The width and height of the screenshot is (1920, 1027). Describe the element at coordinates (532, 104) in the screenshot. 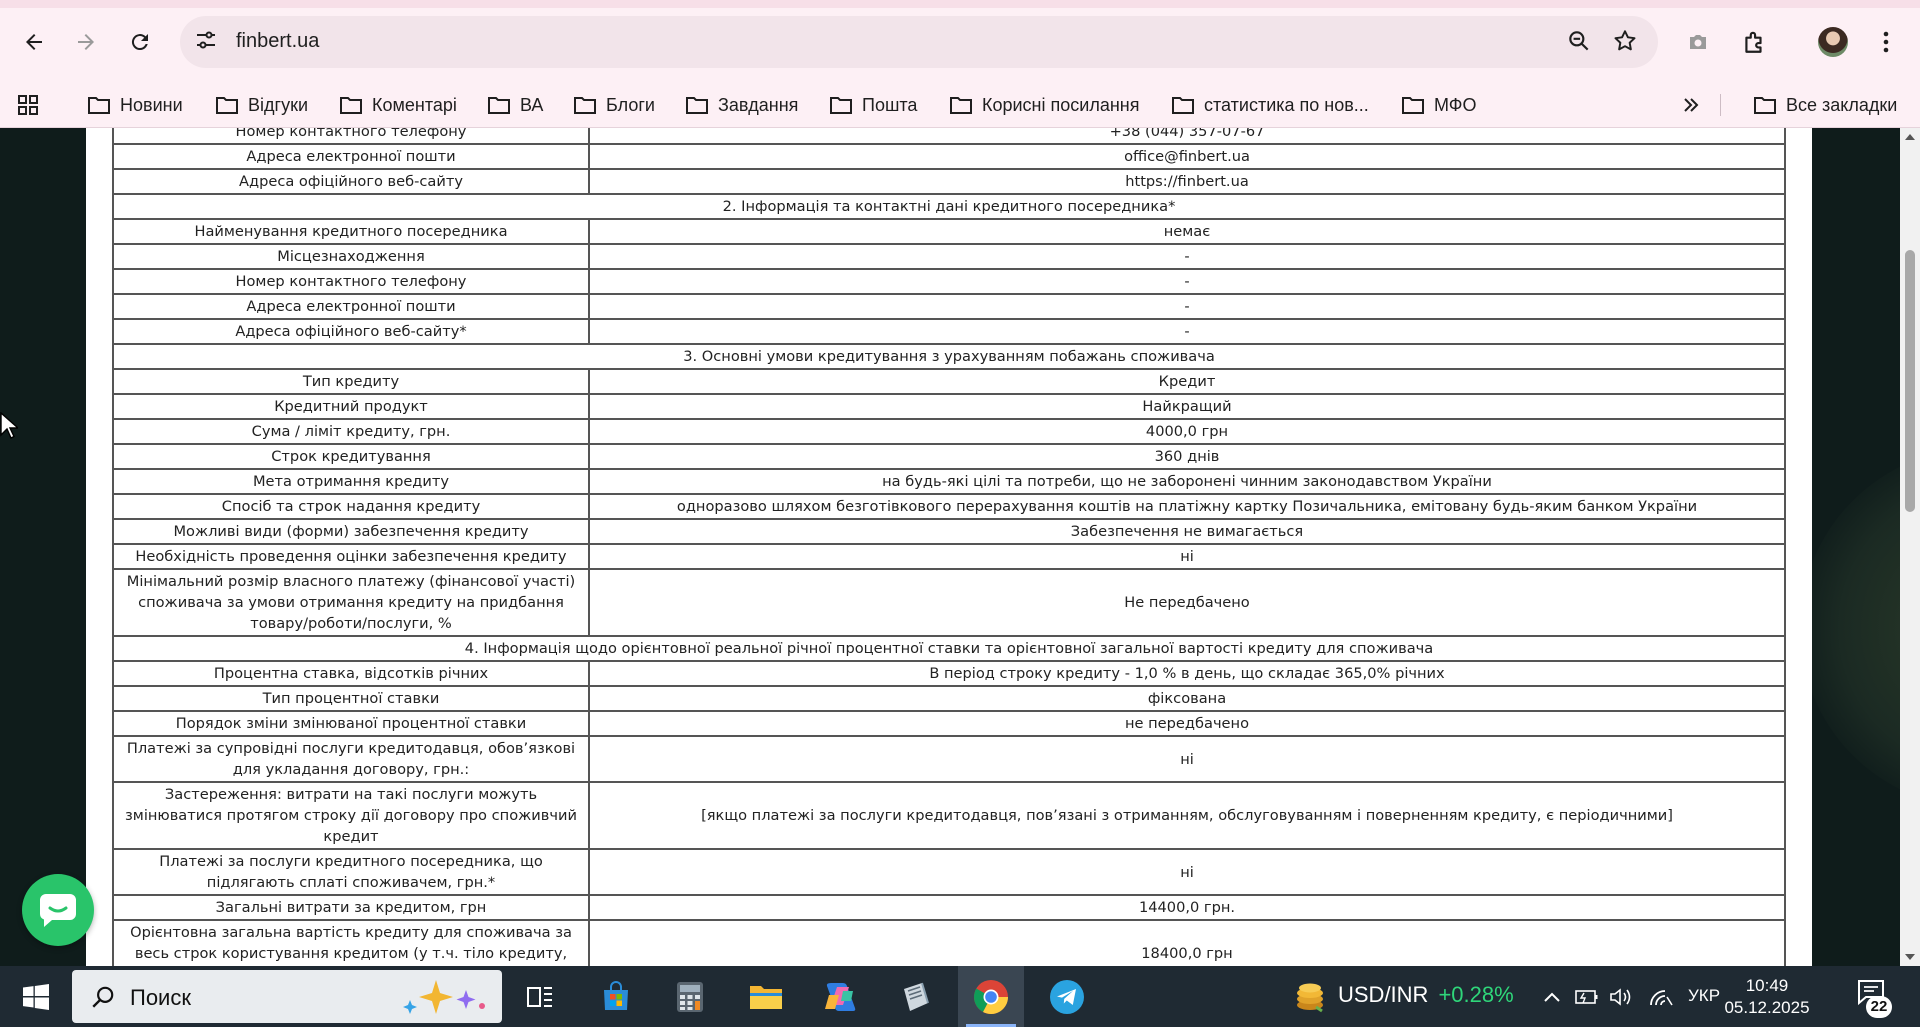

I see `bookmark-label: ВА` at that location.